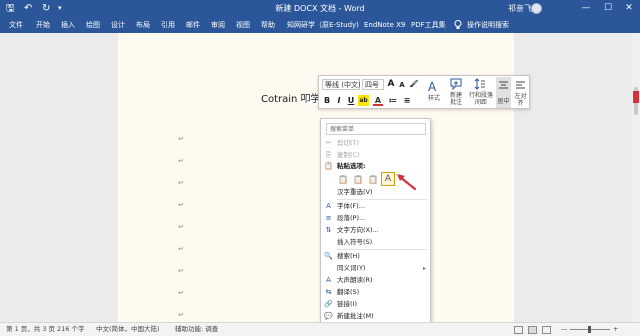 Image resolution: width=640 pixels, height=336 pixels. I want to click on web-layout-icon, so click(546, 330).